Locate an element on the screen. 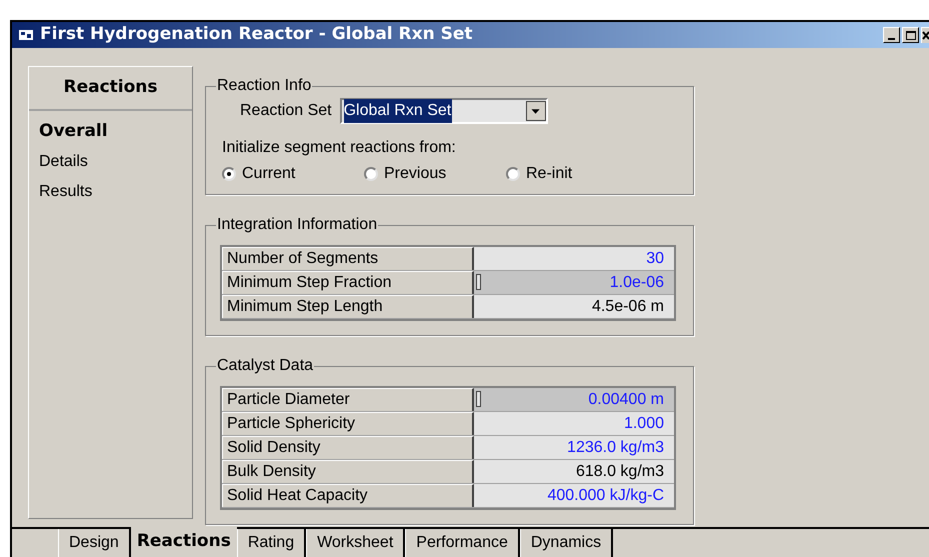 The height and width of the screenshot is (557, 929). minimize-icon is located at coordinates (891, 39).